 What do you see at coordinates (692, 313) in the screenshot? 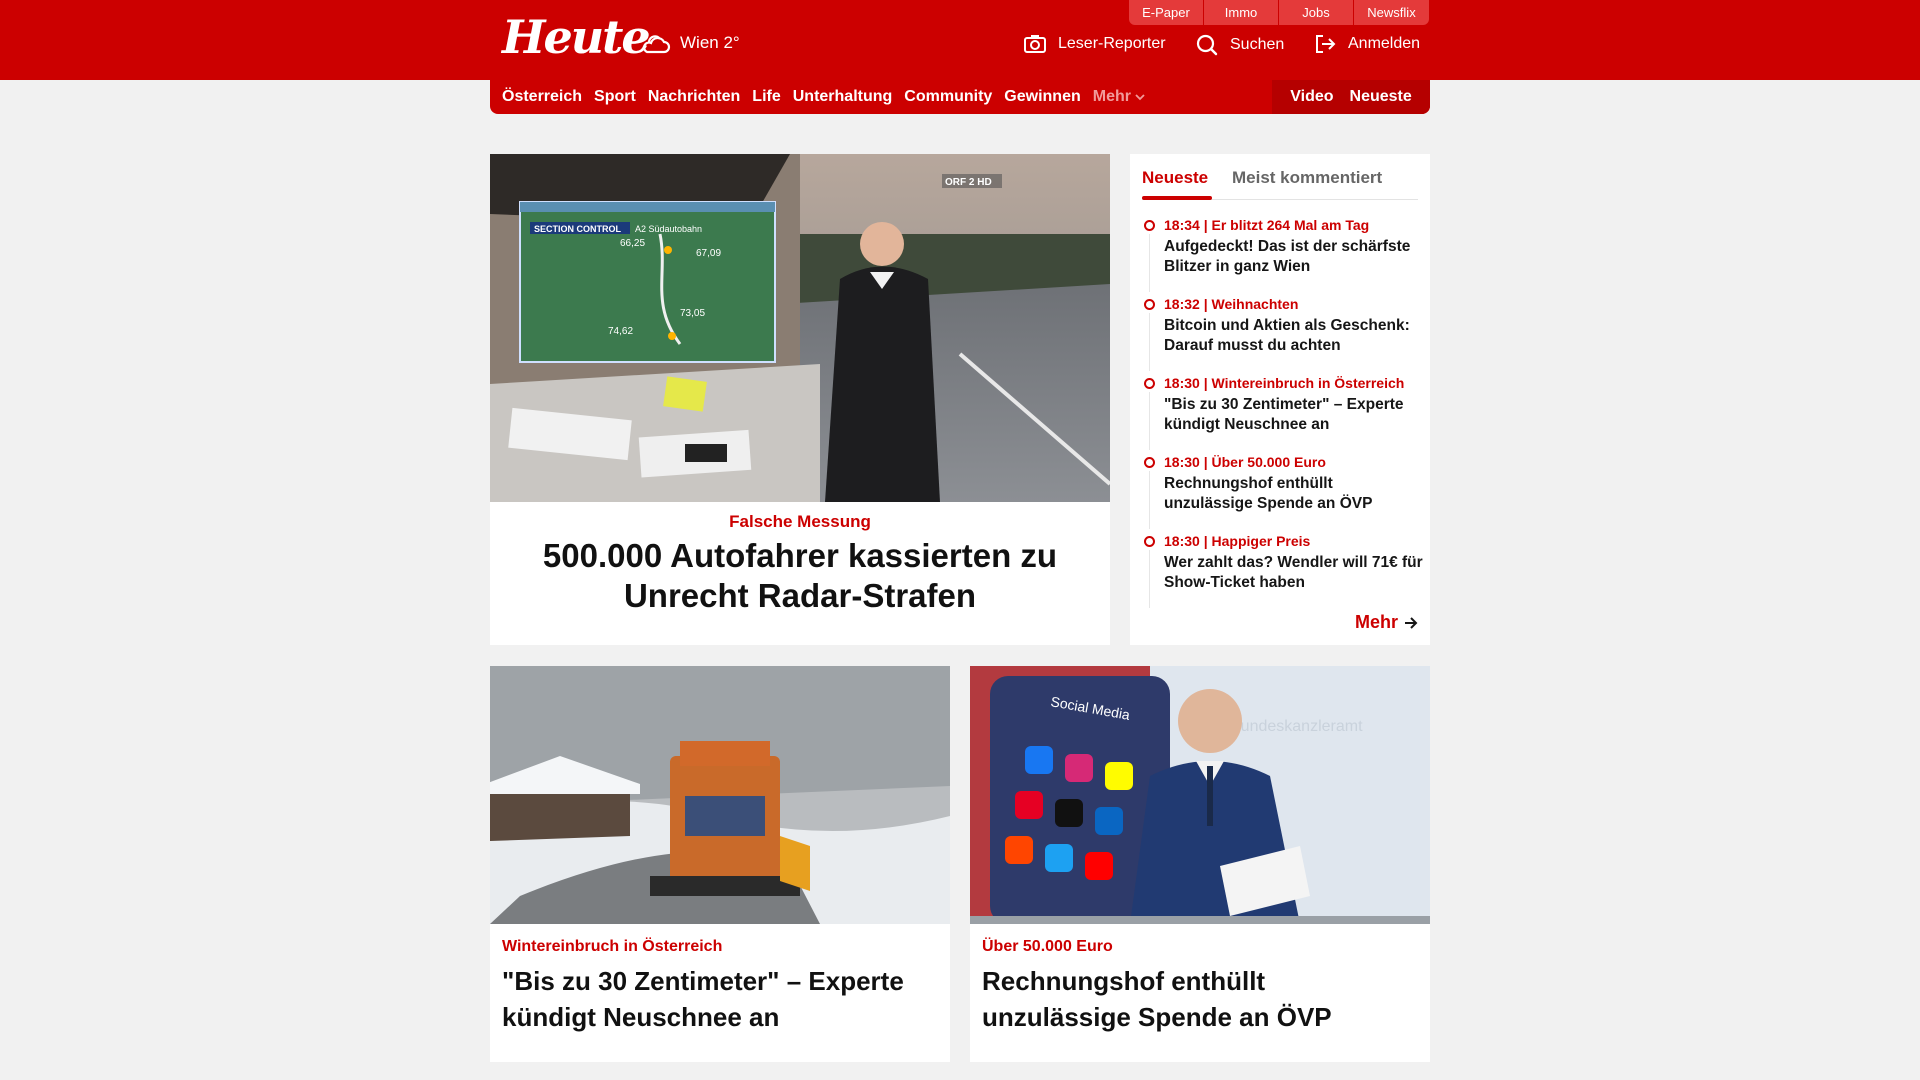
I see `map-km3: 73,05` at bounding box center [692, 313].